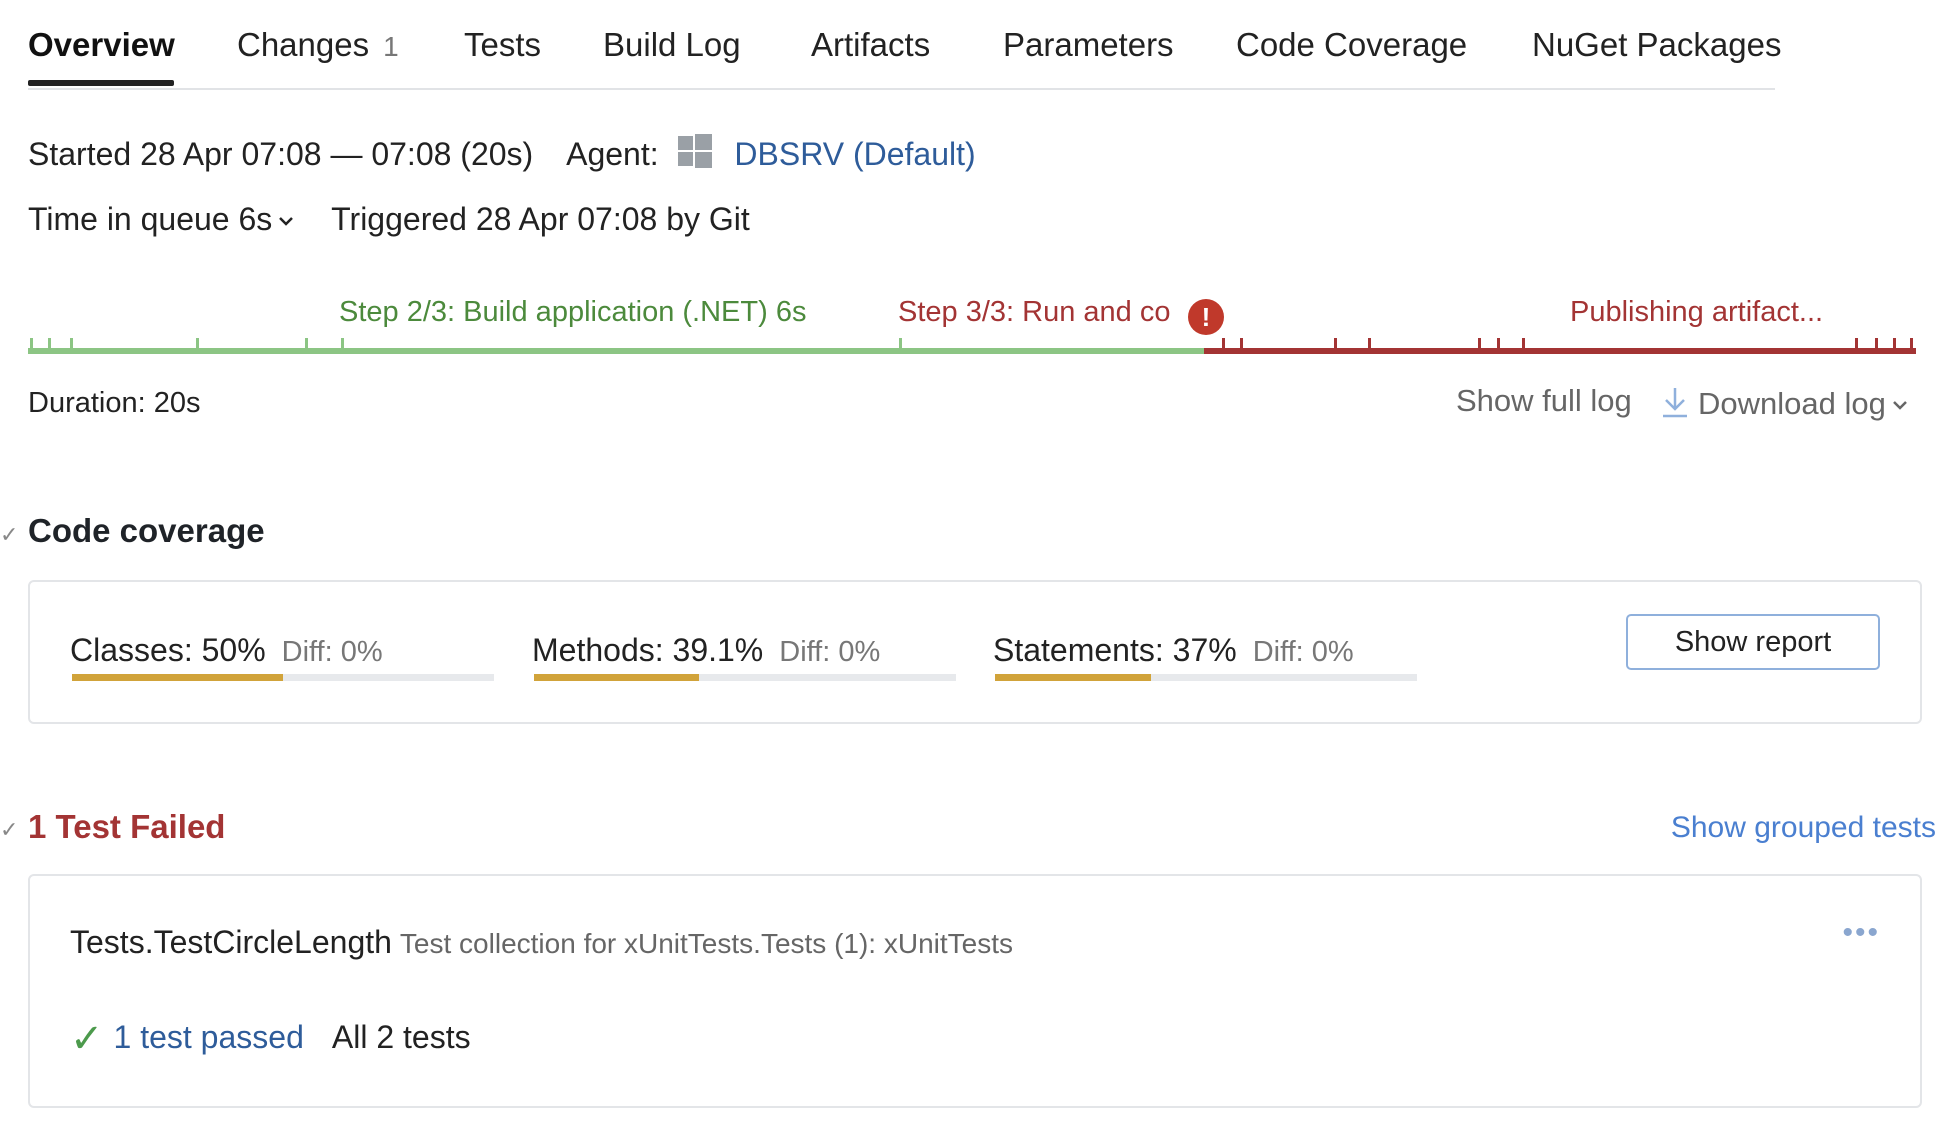  What do you see at coordinates (1206, 677) in the screenshot?
I see `coverage-statements-bar` at bounding box center [1206, 677].